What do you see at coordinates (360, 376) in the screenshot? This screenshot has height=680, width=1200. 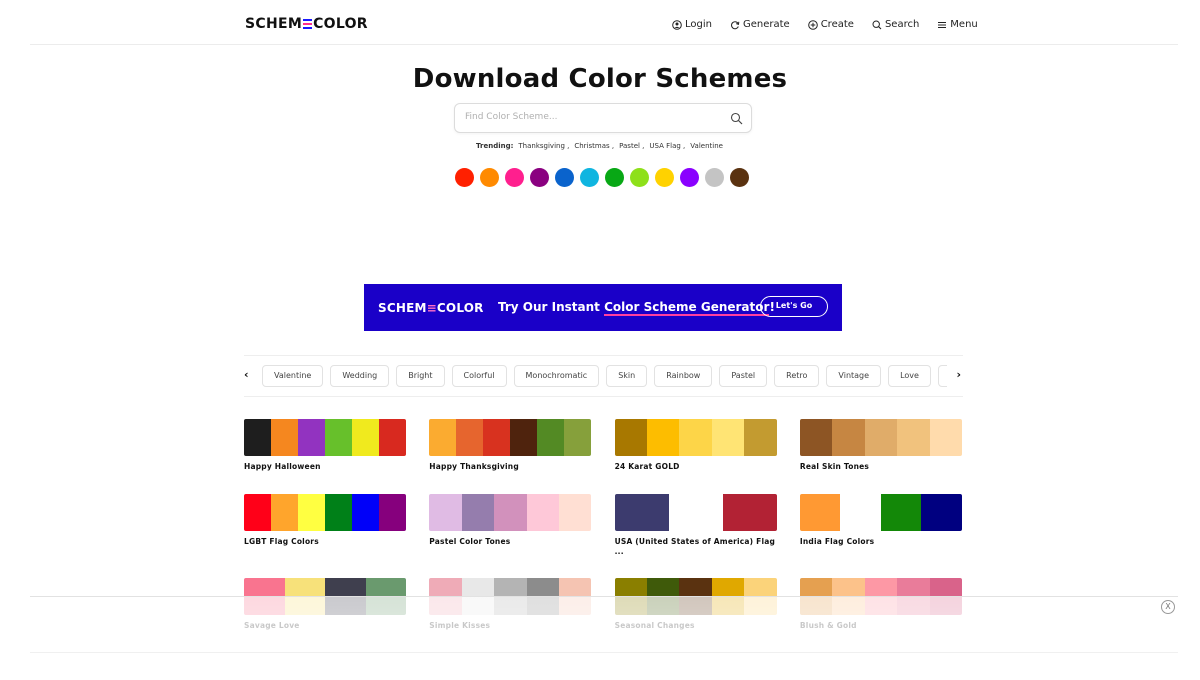 I see `tag-chip: Wedding` at bounding box center [360, 376].